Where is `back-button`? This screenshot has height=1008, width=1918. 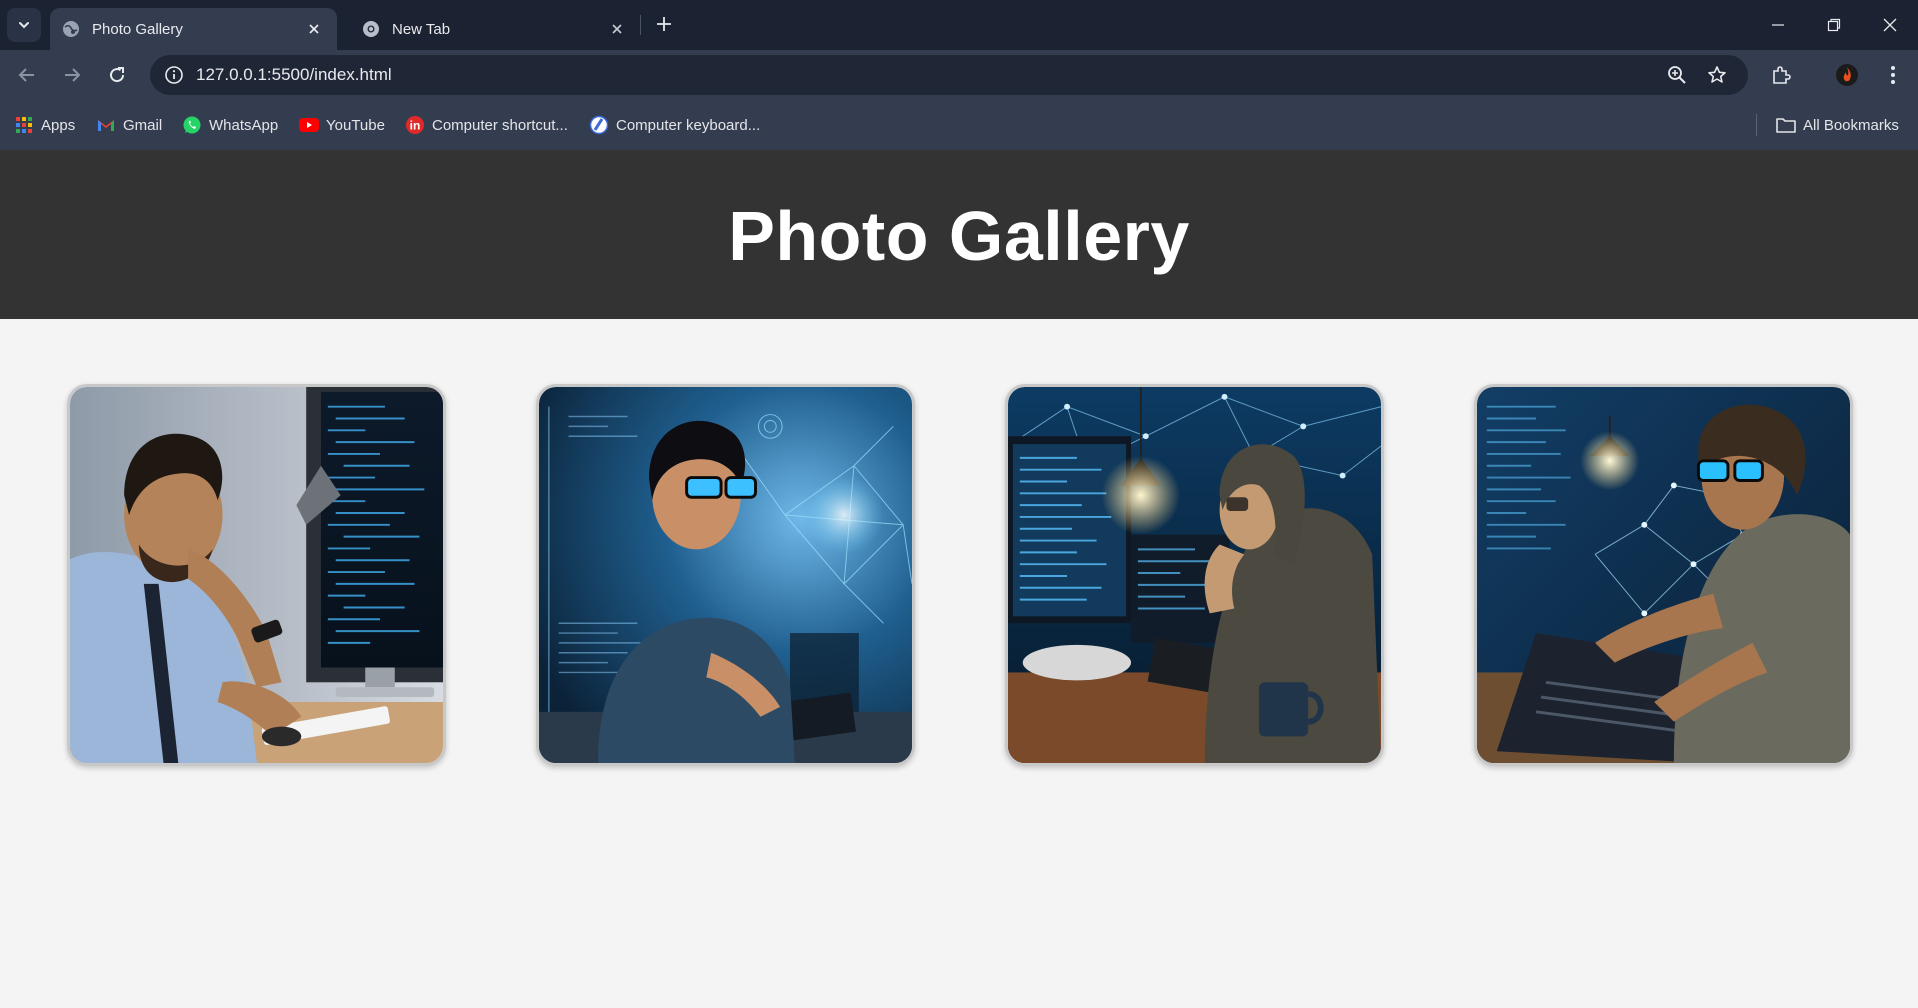
back-button is located at coordinates (27, 75).